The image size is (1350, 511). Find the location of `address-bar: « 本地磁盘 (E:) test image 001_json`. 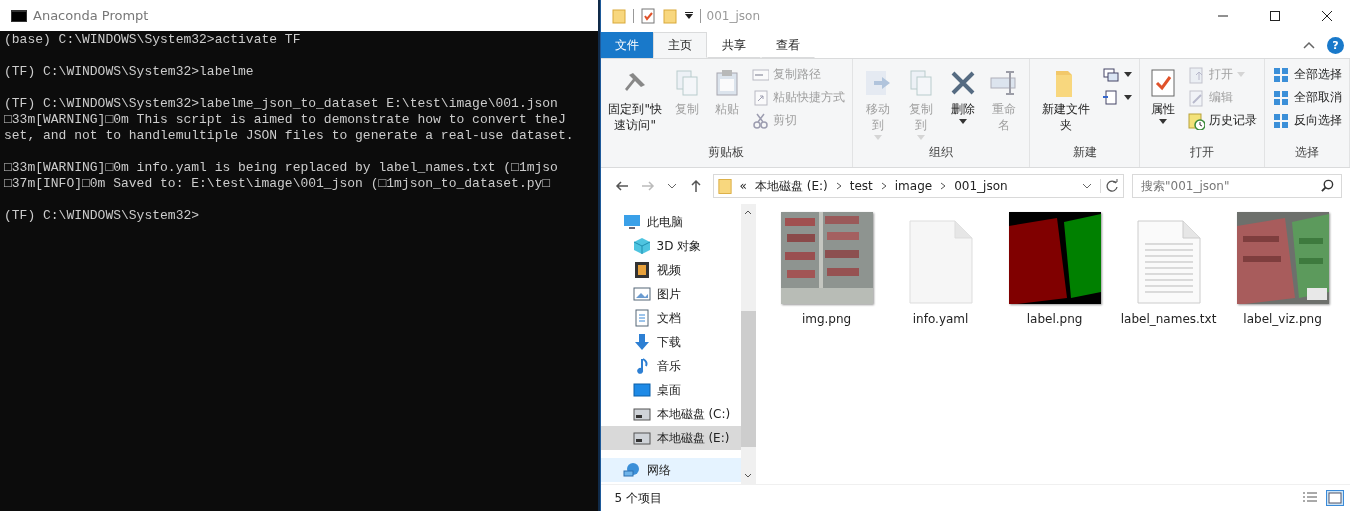

address-bar: « 本地磁盘 (E:) test image 001_json is located at coordinates (918, 186).